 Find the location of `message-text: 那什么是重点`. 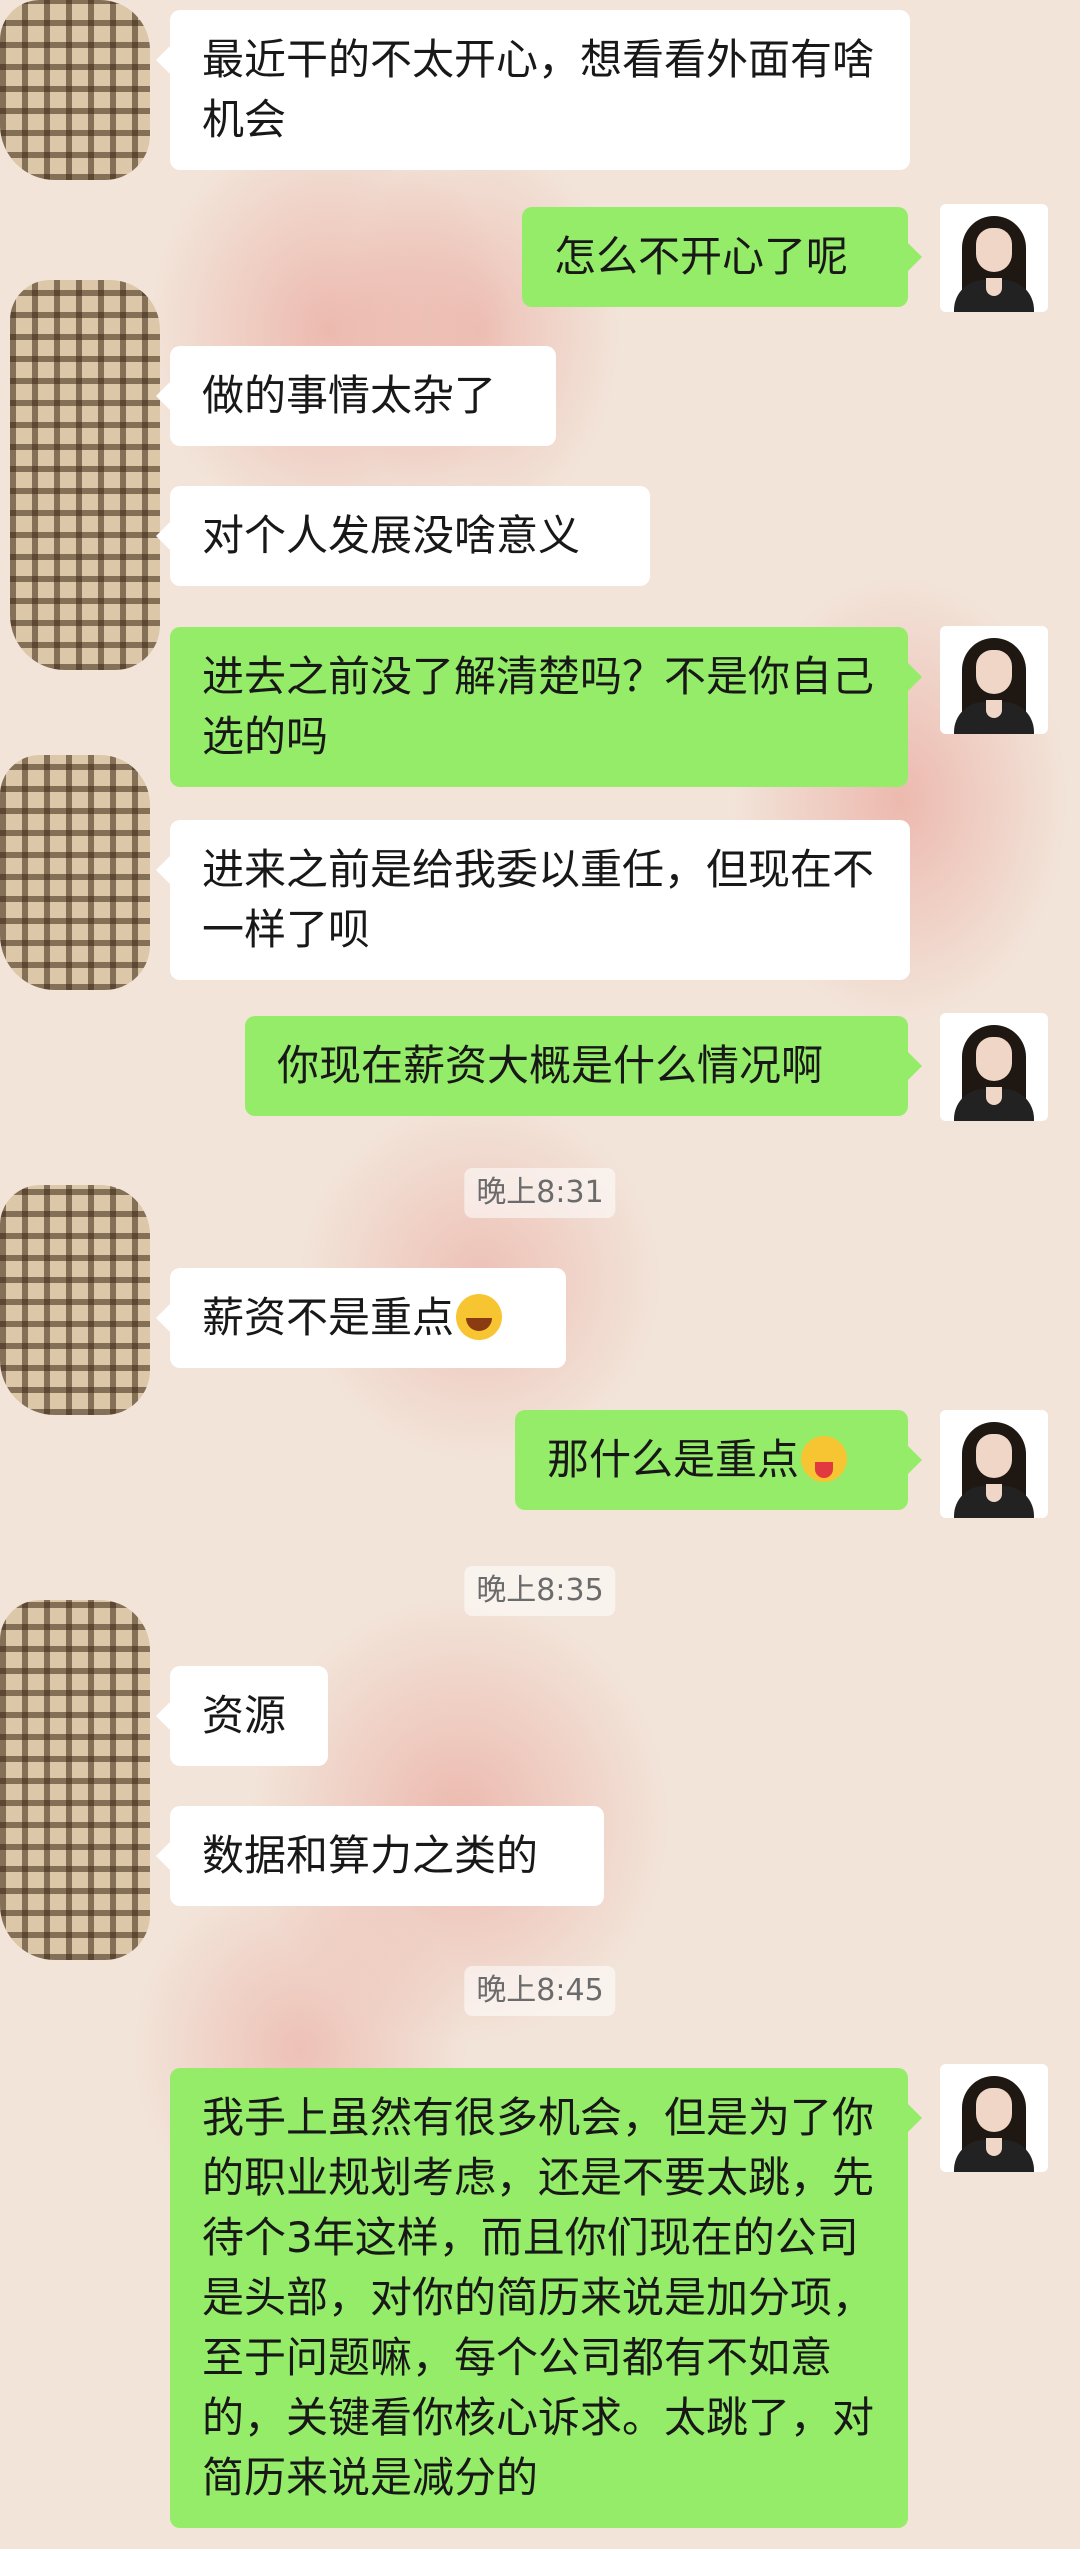

message-text: 那什么是重点 is located at coordinates (673, 1459).